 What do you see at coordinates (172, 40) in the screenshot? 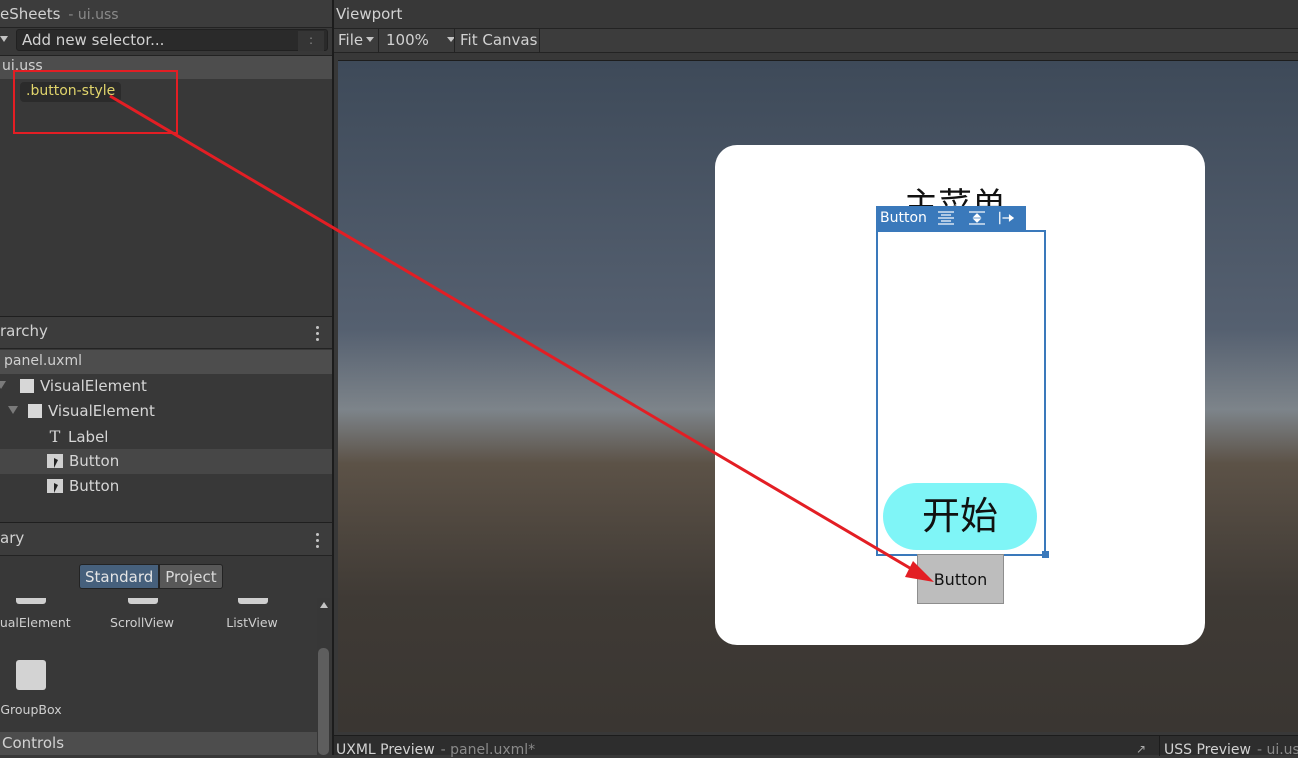
I see `add-selector-input: Add new selector... :` at bounding box center [172, 40].